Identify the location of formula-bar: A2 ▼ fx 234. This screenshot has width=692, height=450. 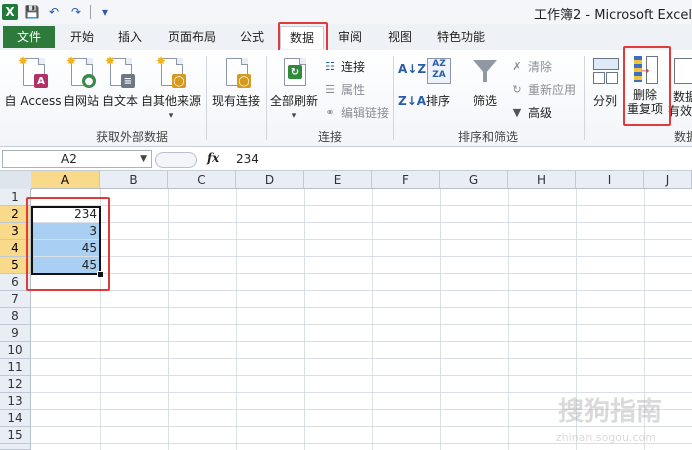
(346, 159).